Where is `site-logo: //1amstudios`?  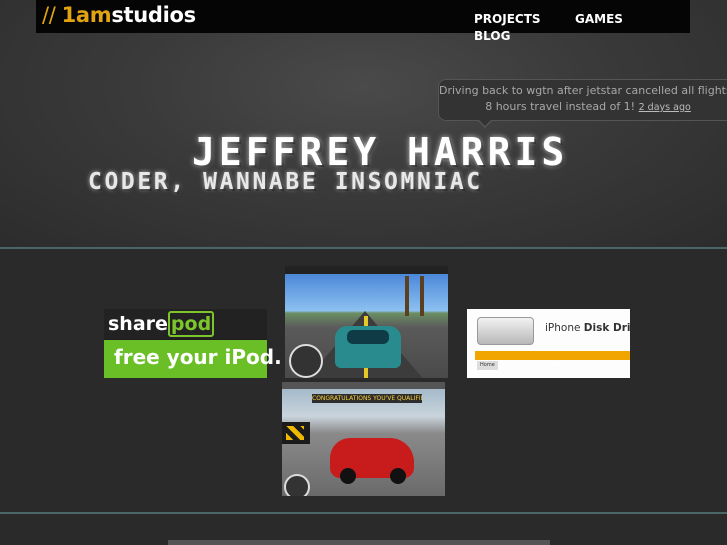
site-logo: //1amstudios is located at coordinates (119, 15).